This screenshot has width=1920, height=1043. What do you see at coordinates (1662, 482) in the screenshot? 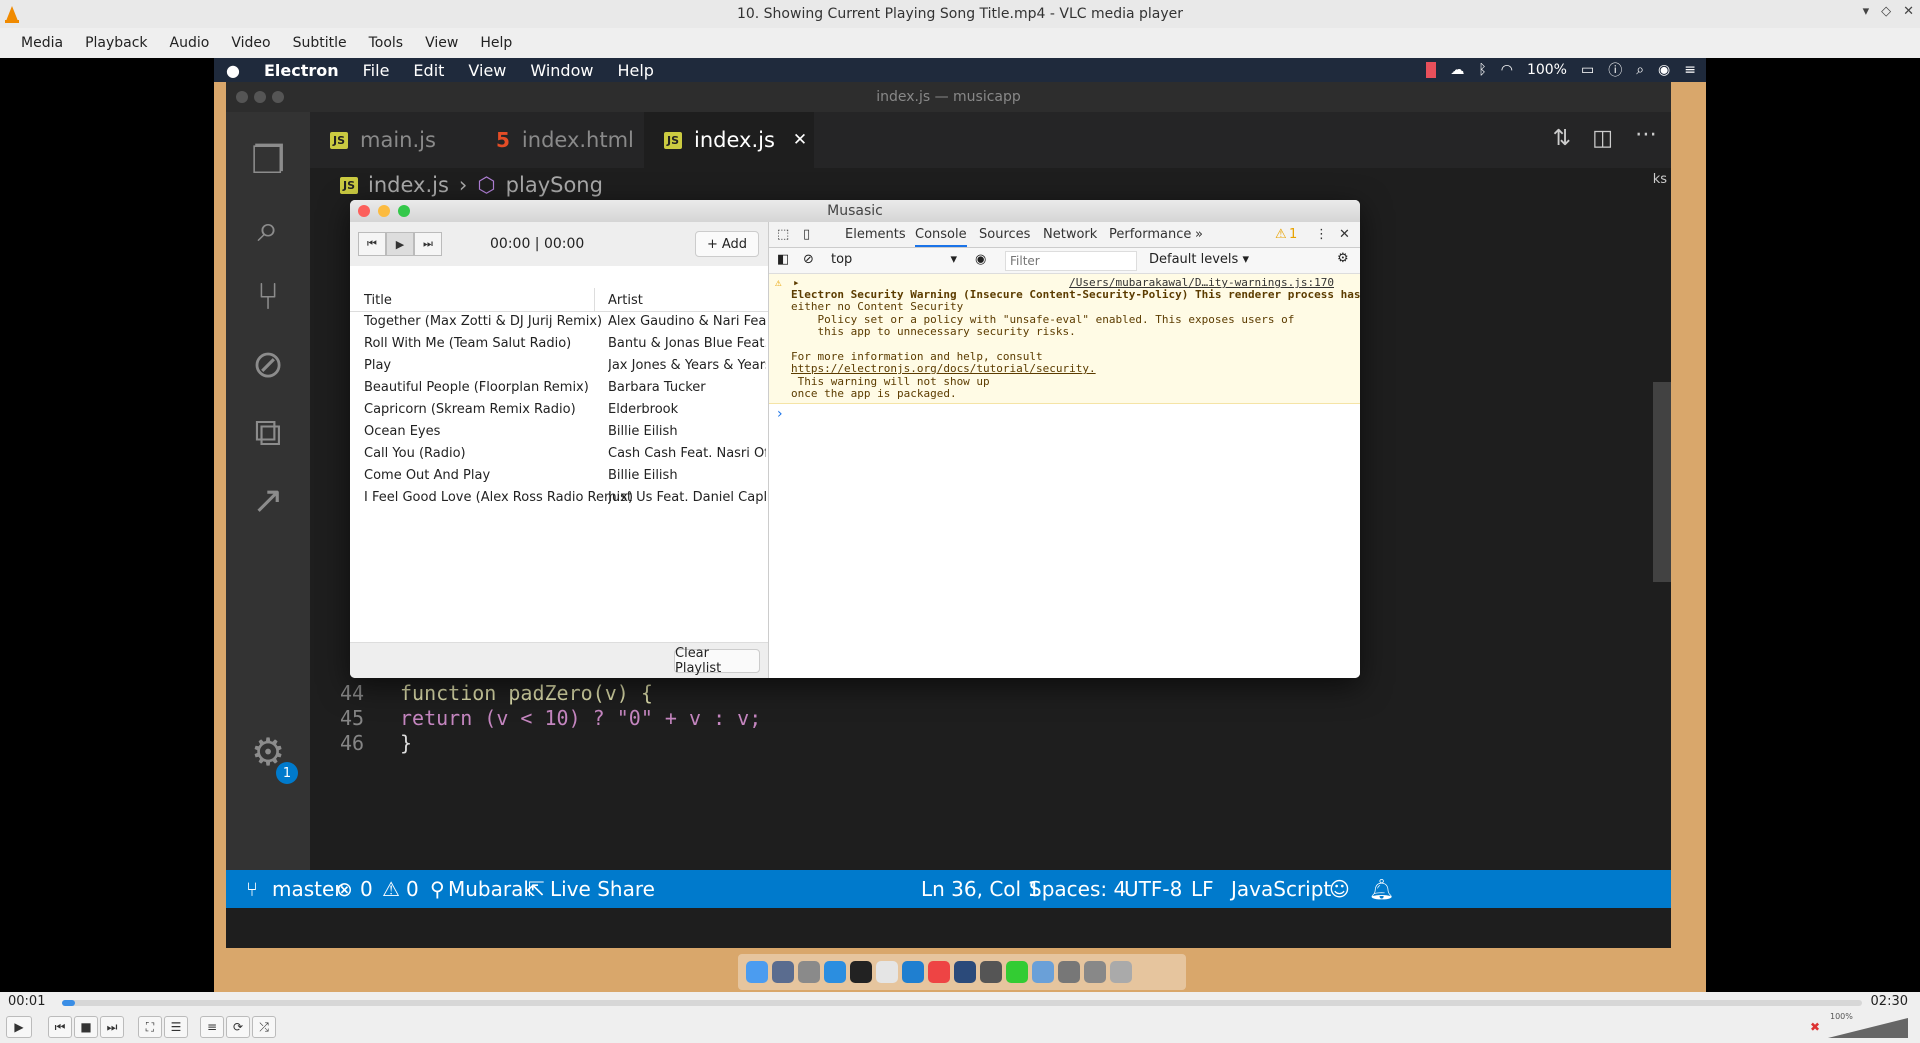
I see `editor-scrollbar` at bounding box center [1662, 482].